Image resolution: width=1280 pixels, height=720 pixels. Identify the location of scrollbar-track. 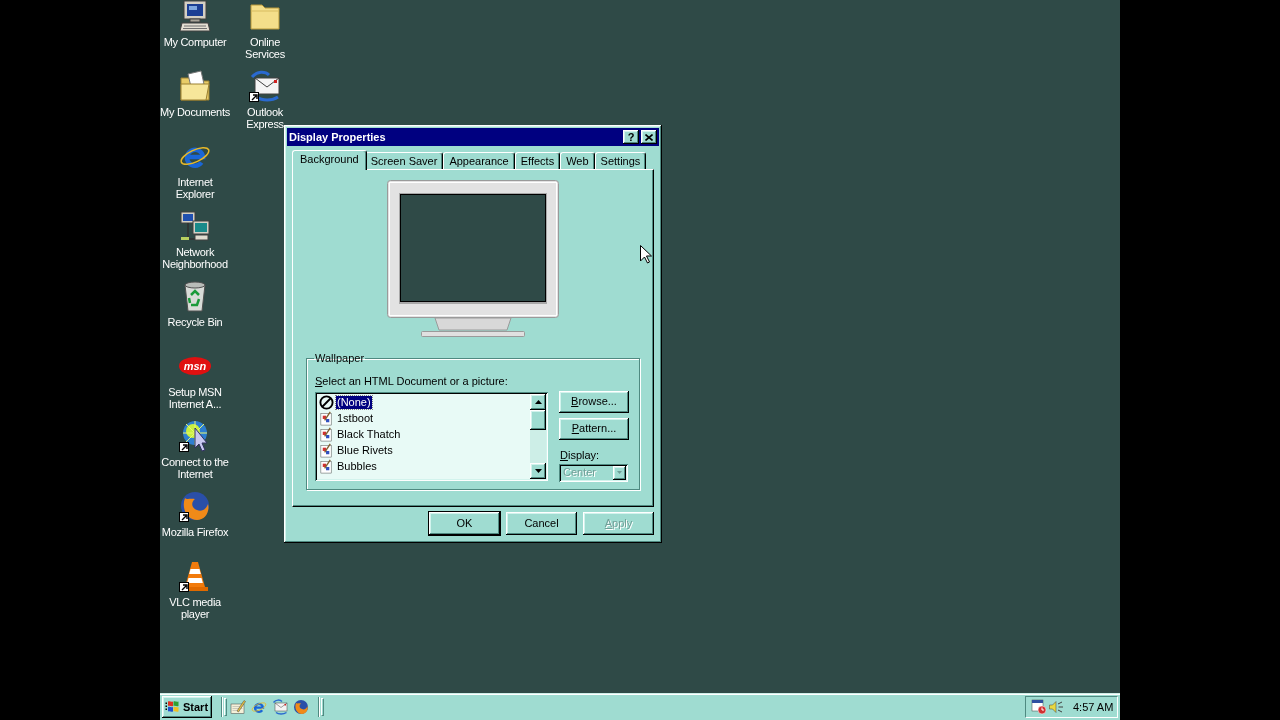
(538, 436).